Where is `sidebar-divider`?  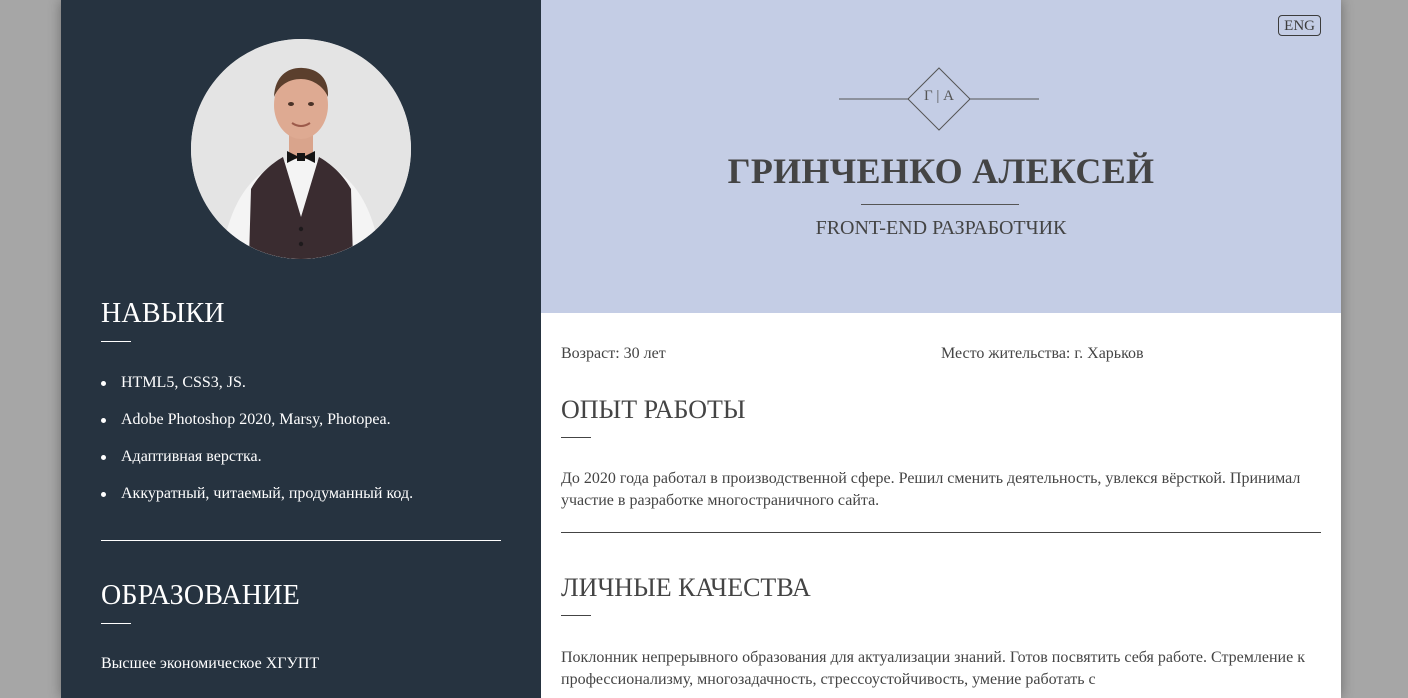
sidebar-divider is located at coordinates (301, 540).